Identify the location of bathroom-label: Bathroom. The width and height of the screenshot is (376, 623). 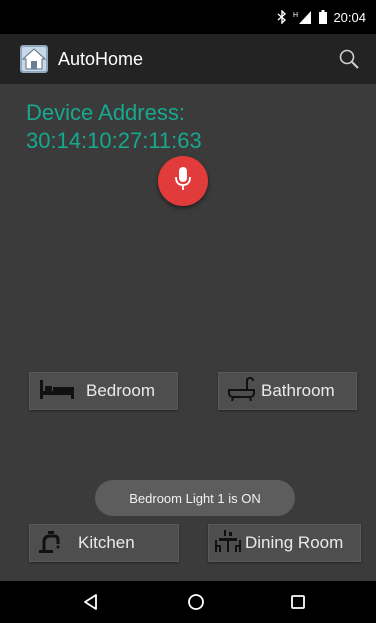
(298, 390).